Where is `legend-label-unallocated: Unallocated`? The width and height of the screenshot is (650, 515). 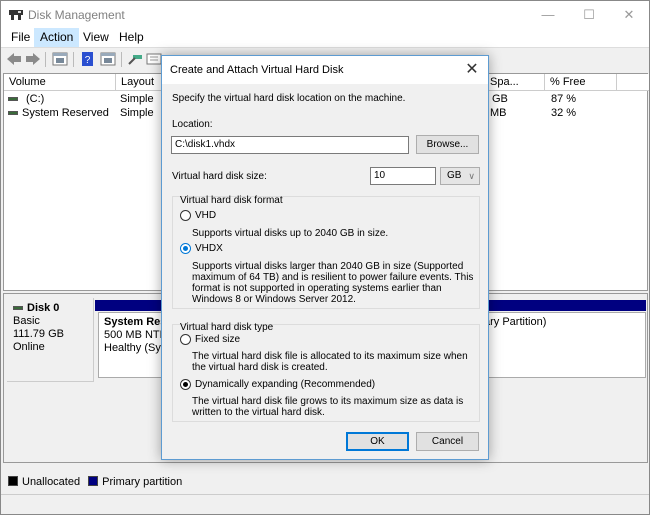
legend-label-unallocated: Unallocated is located at coordinates (51, 482).